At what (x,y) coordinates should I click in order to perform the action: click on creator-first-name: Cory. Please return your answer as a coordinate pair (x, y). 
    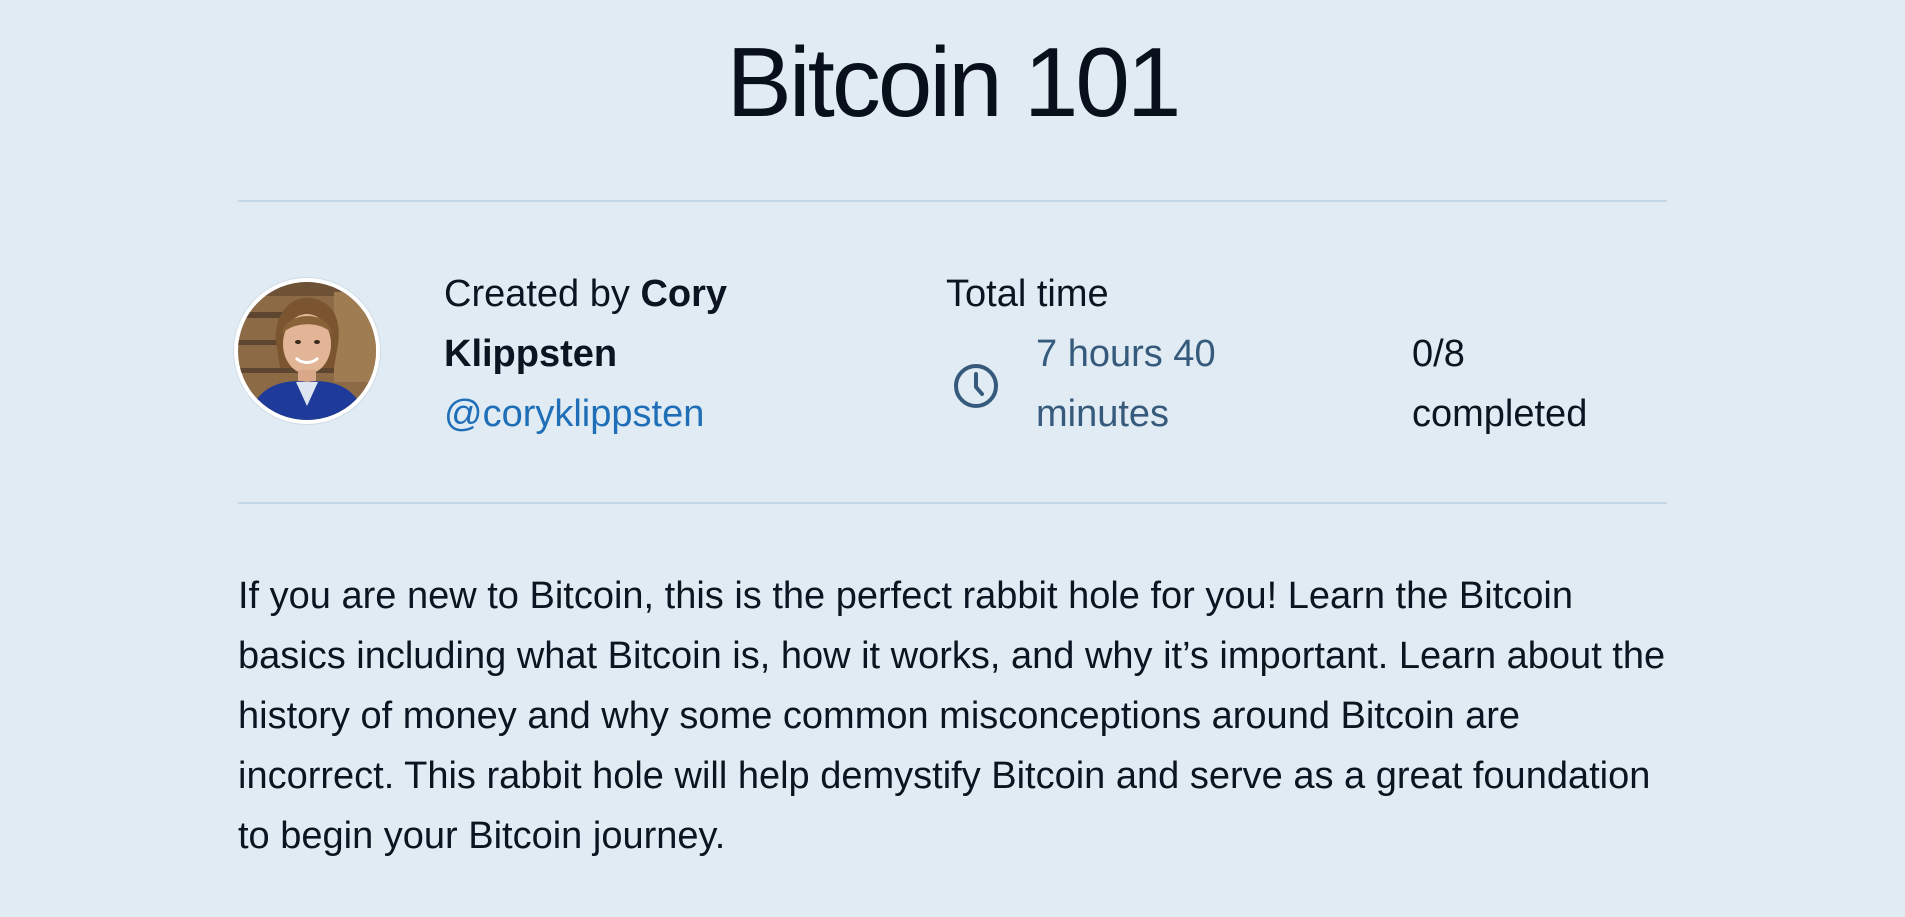
    Looking at the image, I should click on (684, 294).